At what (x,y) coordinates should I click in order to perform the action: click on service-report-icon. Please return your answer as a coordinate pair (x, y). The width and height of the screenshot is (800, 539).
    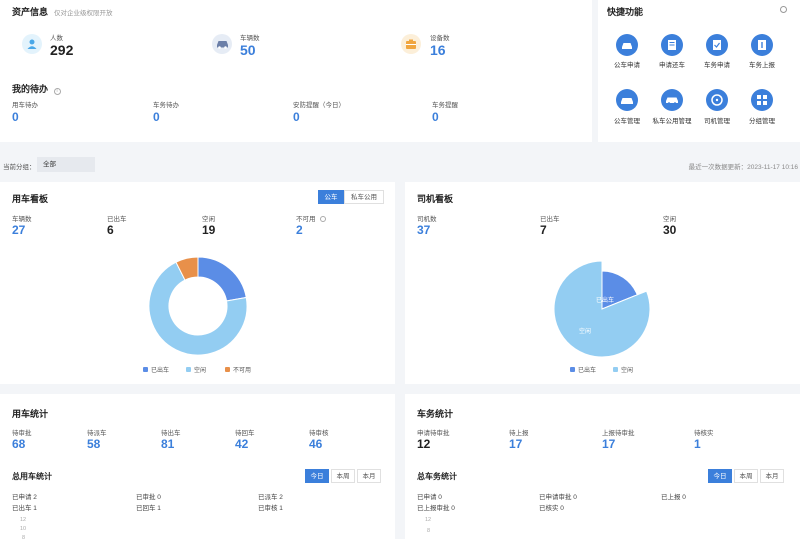
    Looking at the image, I should click on (762, 45).